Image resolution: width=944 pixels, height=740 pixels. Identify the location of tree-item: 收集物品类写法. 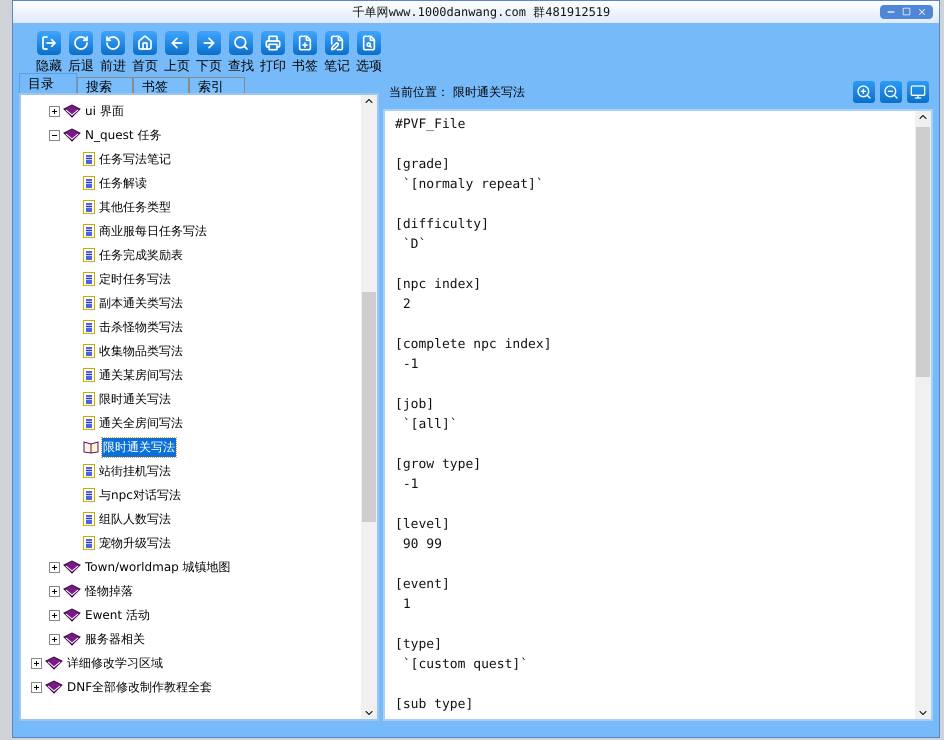
(141, 351).